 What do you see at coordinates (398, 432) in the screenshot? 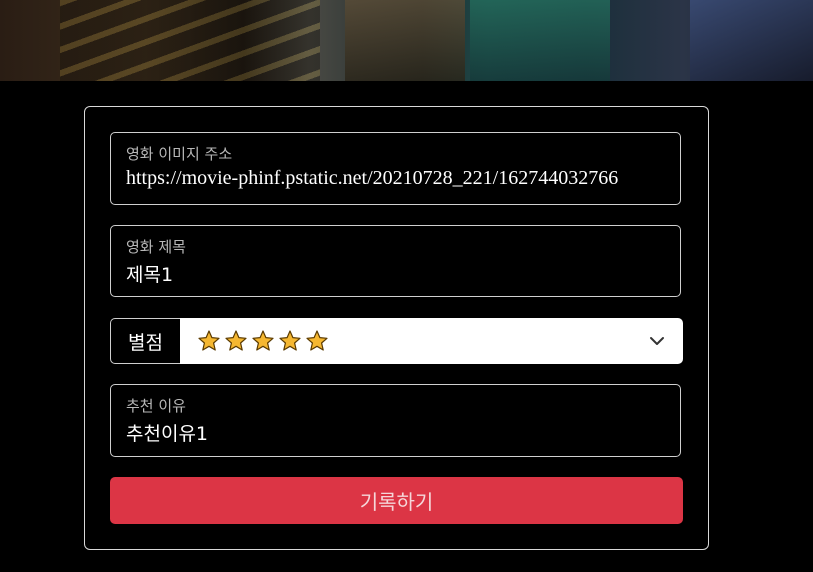
I see `recommend-reason-input: 추천이유1` at bounding box center [398, 432].